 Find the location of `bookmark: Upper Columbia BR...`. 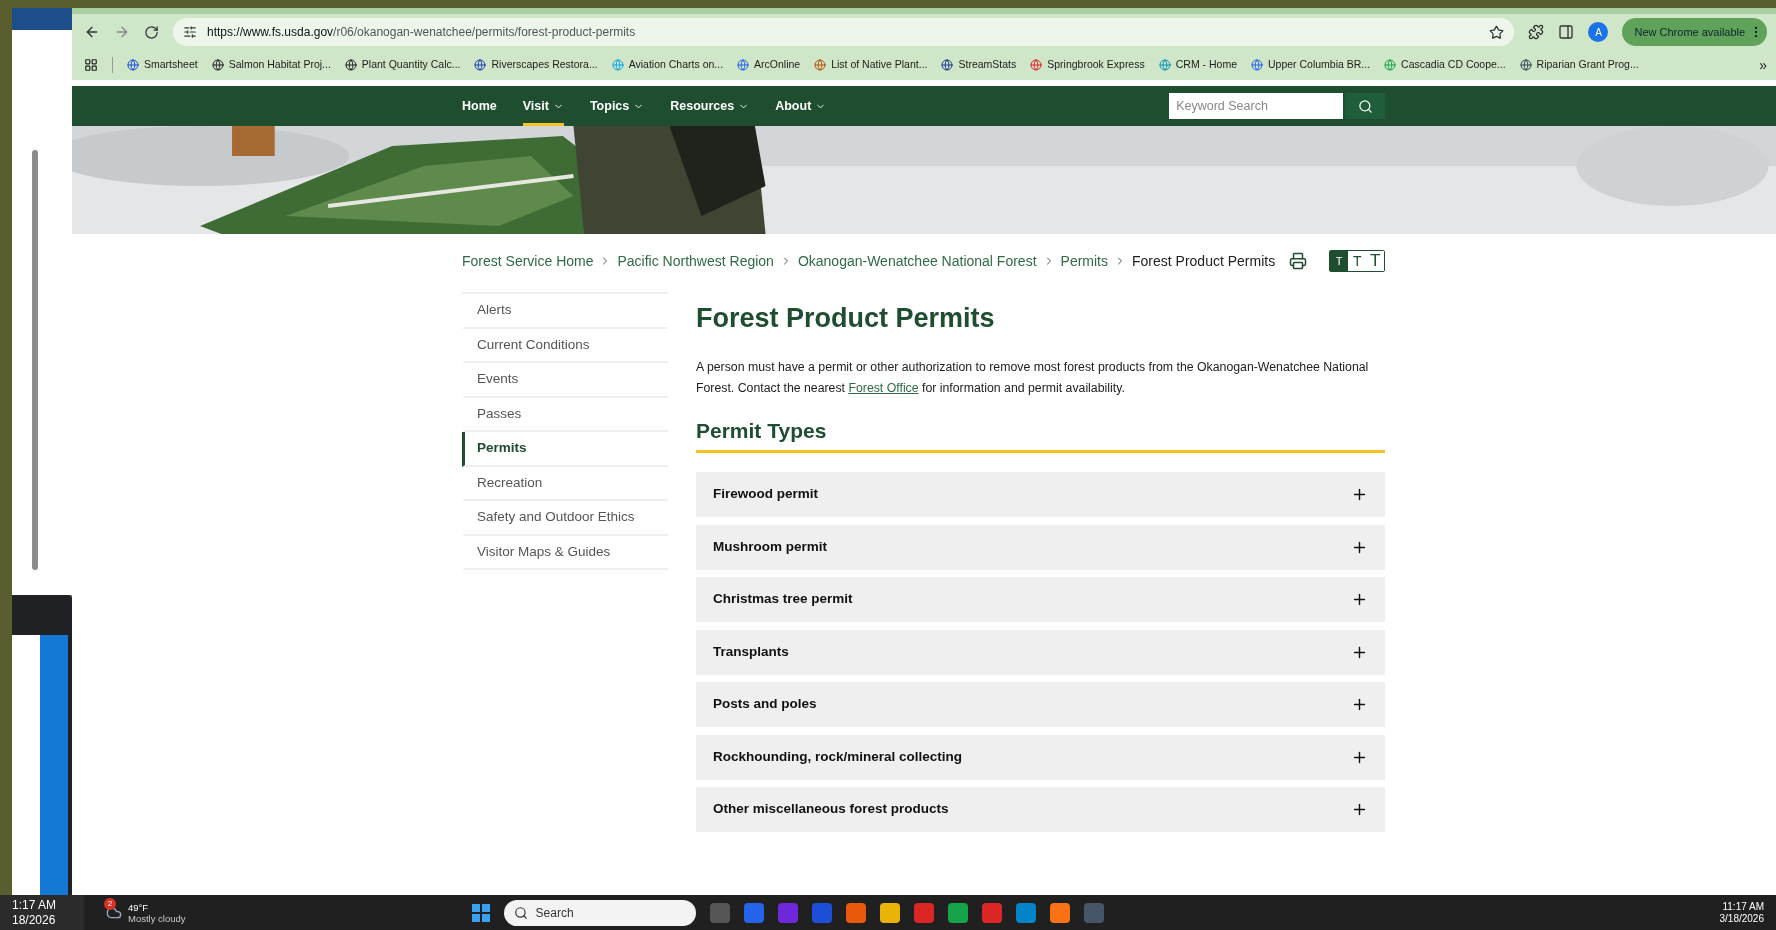

bookmark: Upper Columbia BR... is located at coordinates (1311, 65).